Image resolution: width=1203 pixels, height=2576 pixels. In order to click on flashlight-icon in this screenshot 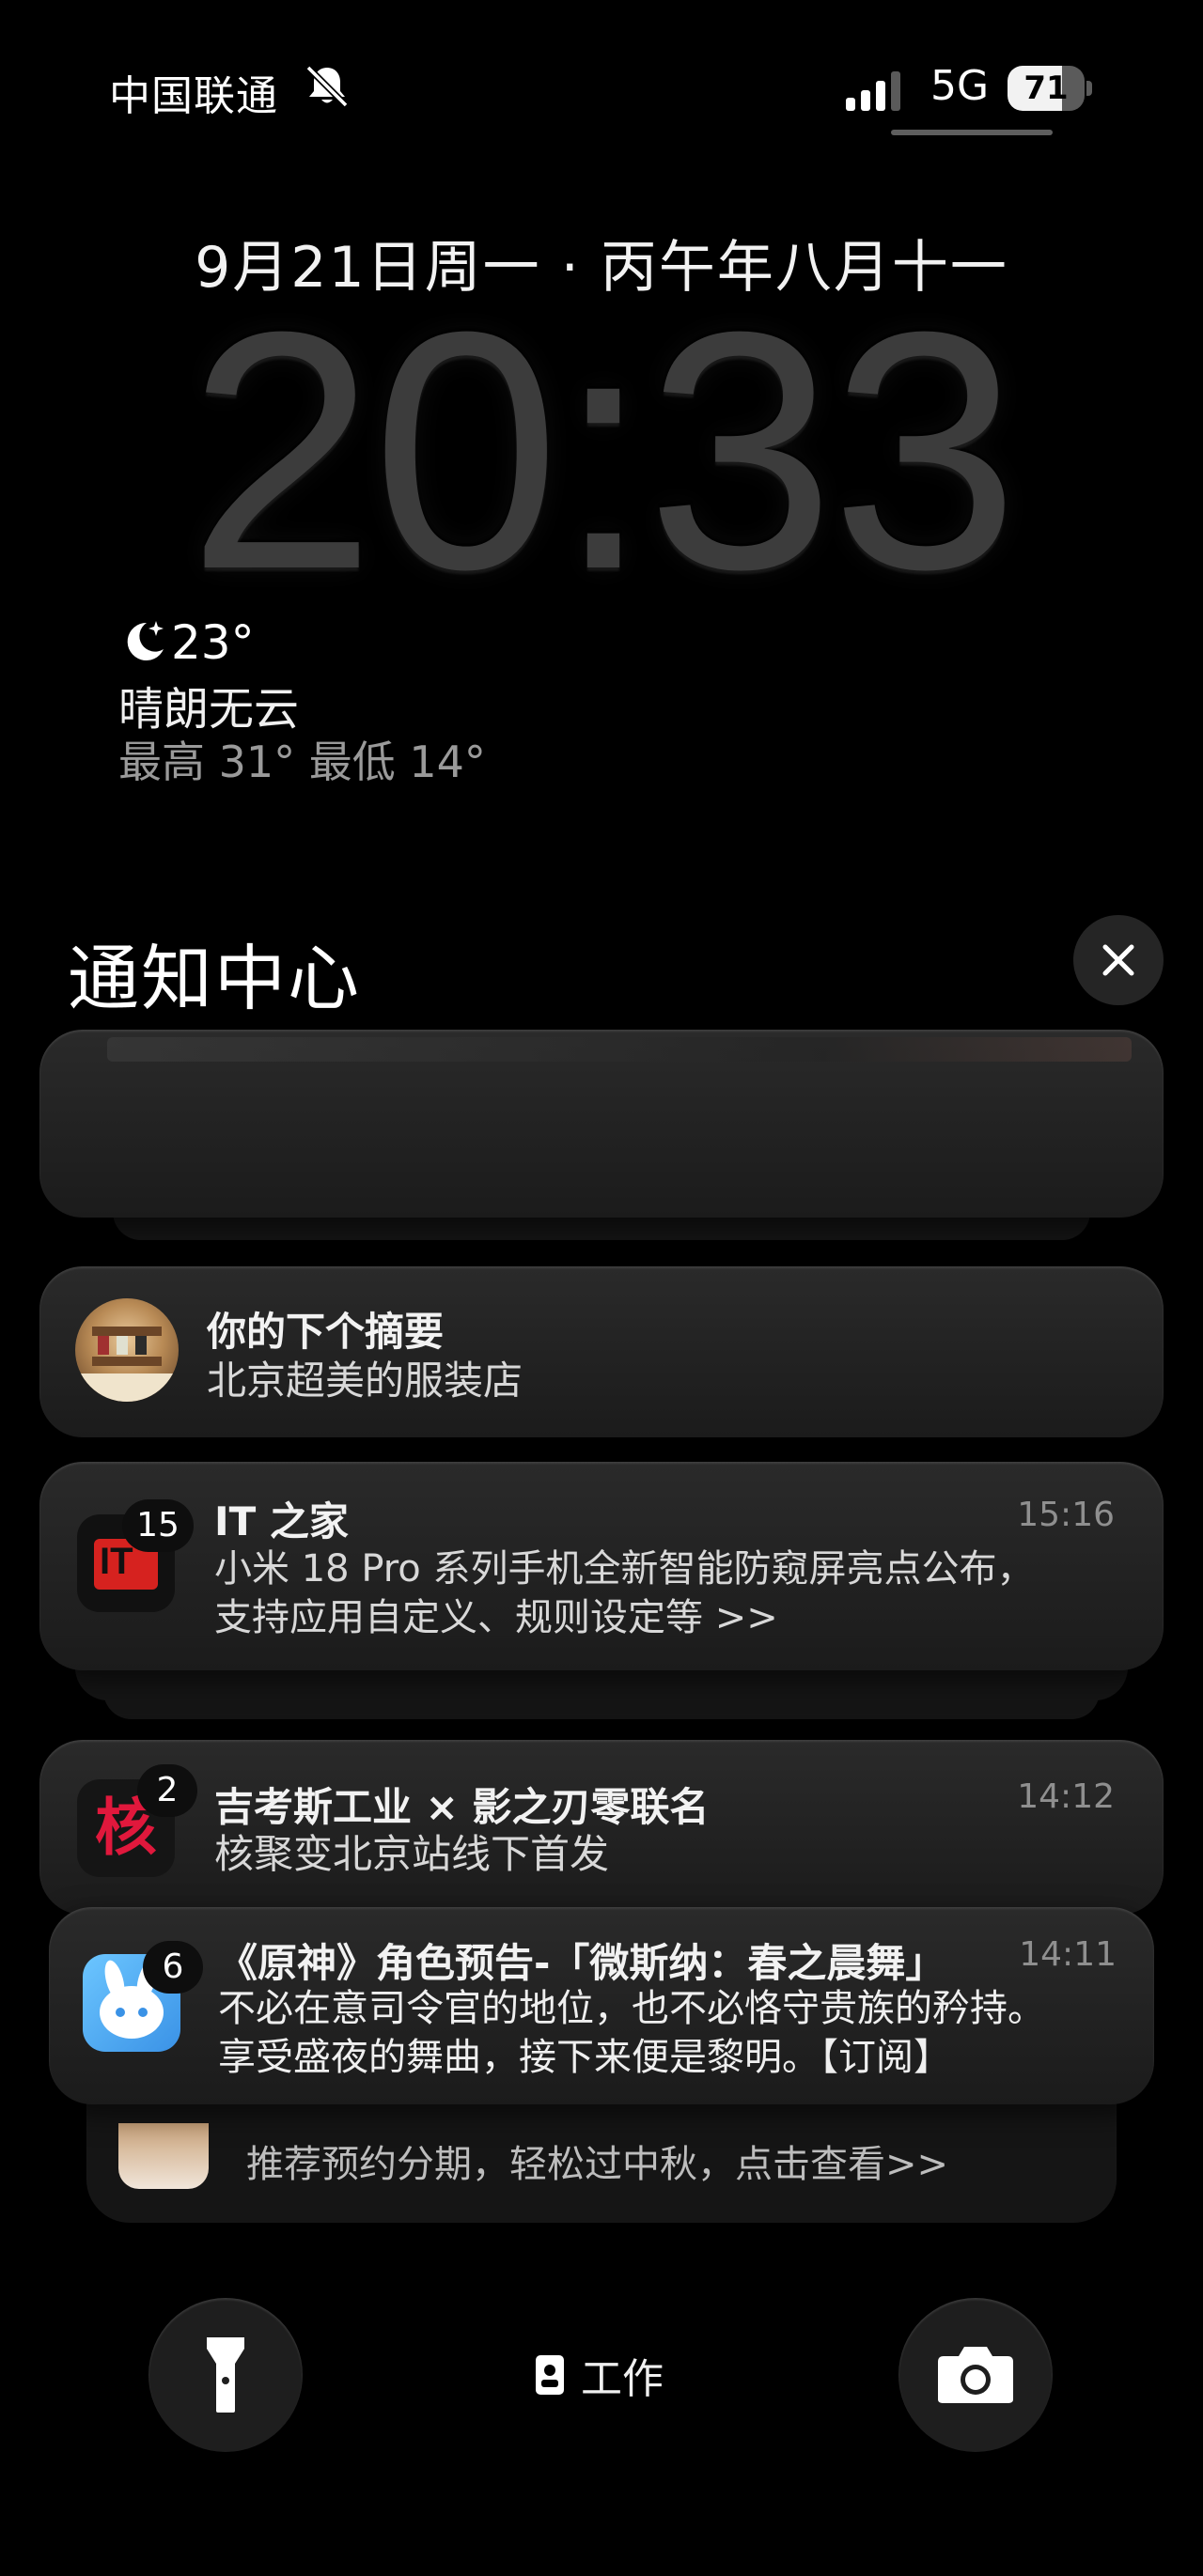, I will do `click(225, 2375)`.